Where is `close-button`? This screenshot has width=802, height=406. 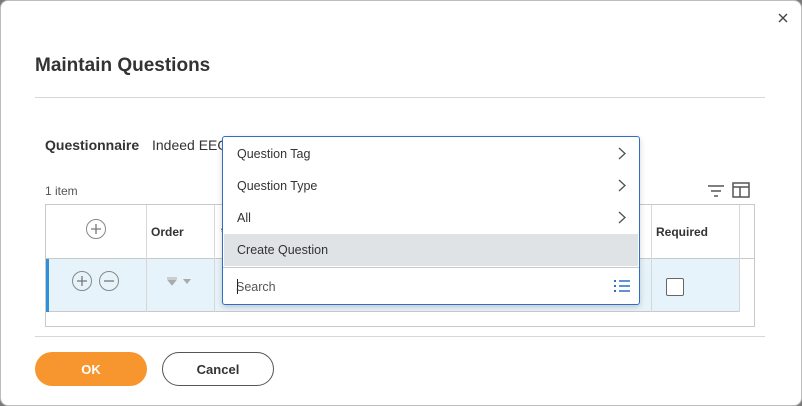 close-button is located at coordinates (783, 18).